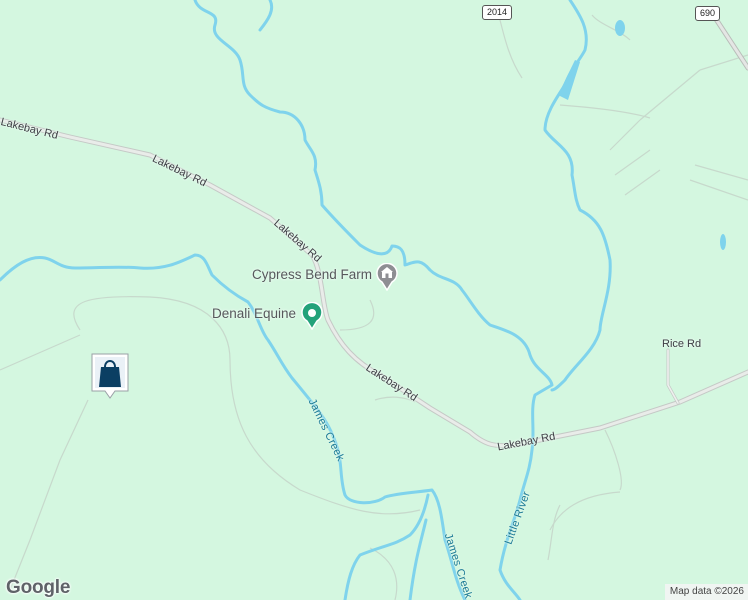  I want to click on poi-label-denali-equine: Denali Equine, so click(254, 313).